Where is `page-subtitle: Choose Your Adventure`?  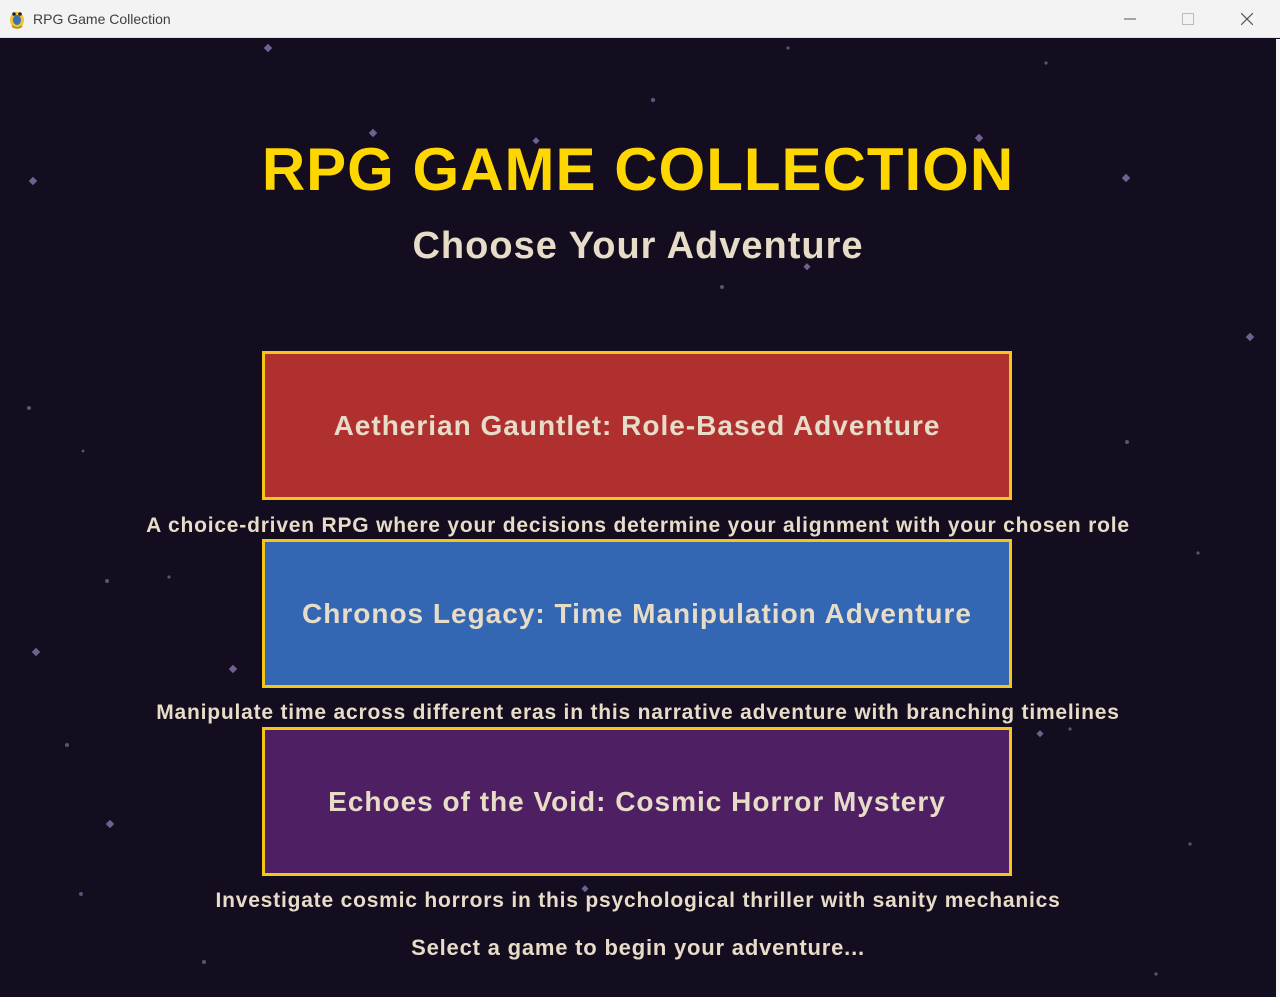
page-subtitle: Choose Your Adventure is located at coordinates (638, 246).